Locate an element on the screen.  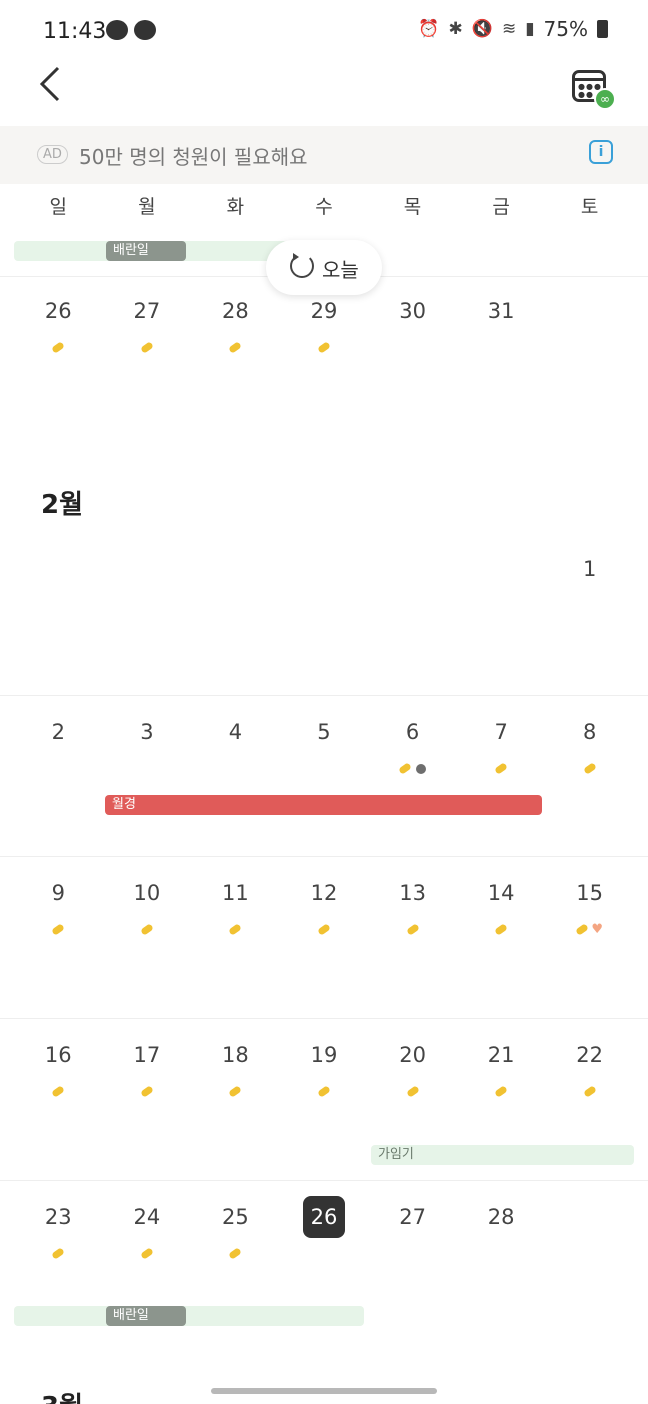
note-dot-icon is located at coordinates (421, 768).